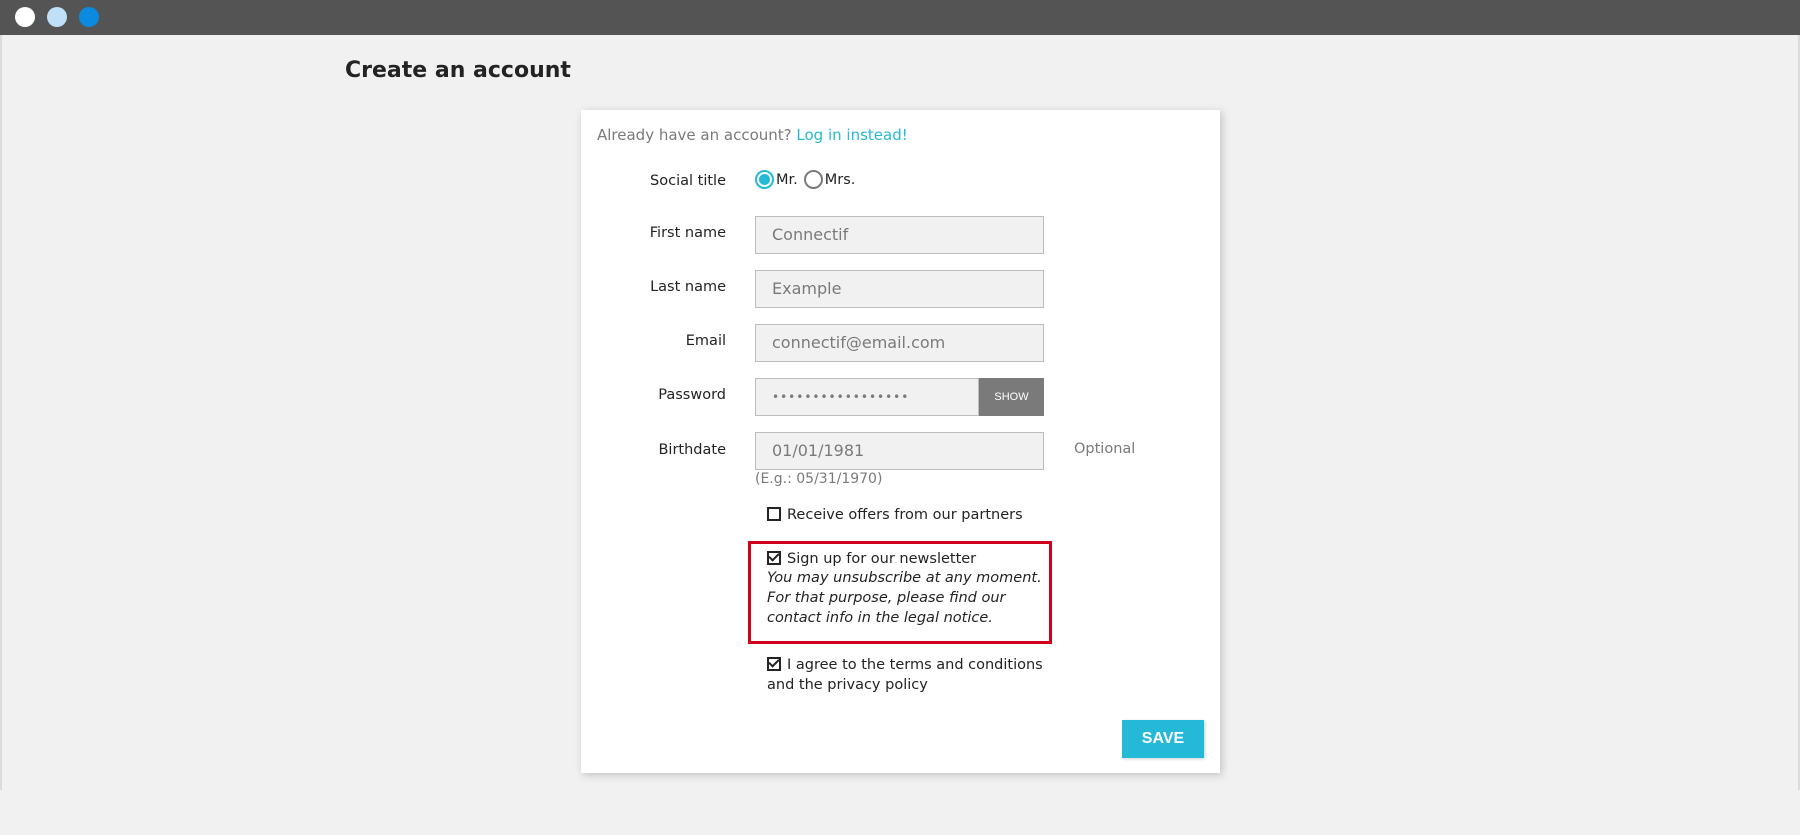 The height and width of the screenshot is (835, 1800). What do you see at coordinates (899, 289) in the screenshot?
I see `last-name-input: Example` at bounding box center [899, 289].